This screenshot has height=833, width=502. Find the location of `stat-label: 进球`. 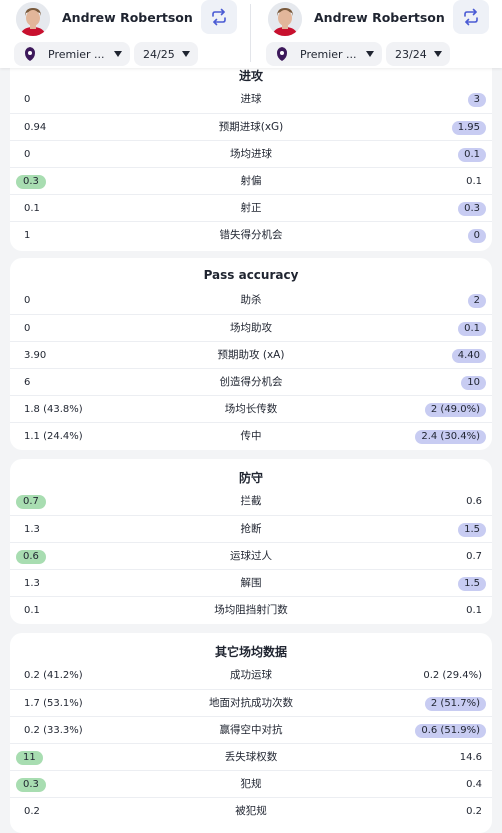

stat-label: 进球 is located at coordinates (251, 99).